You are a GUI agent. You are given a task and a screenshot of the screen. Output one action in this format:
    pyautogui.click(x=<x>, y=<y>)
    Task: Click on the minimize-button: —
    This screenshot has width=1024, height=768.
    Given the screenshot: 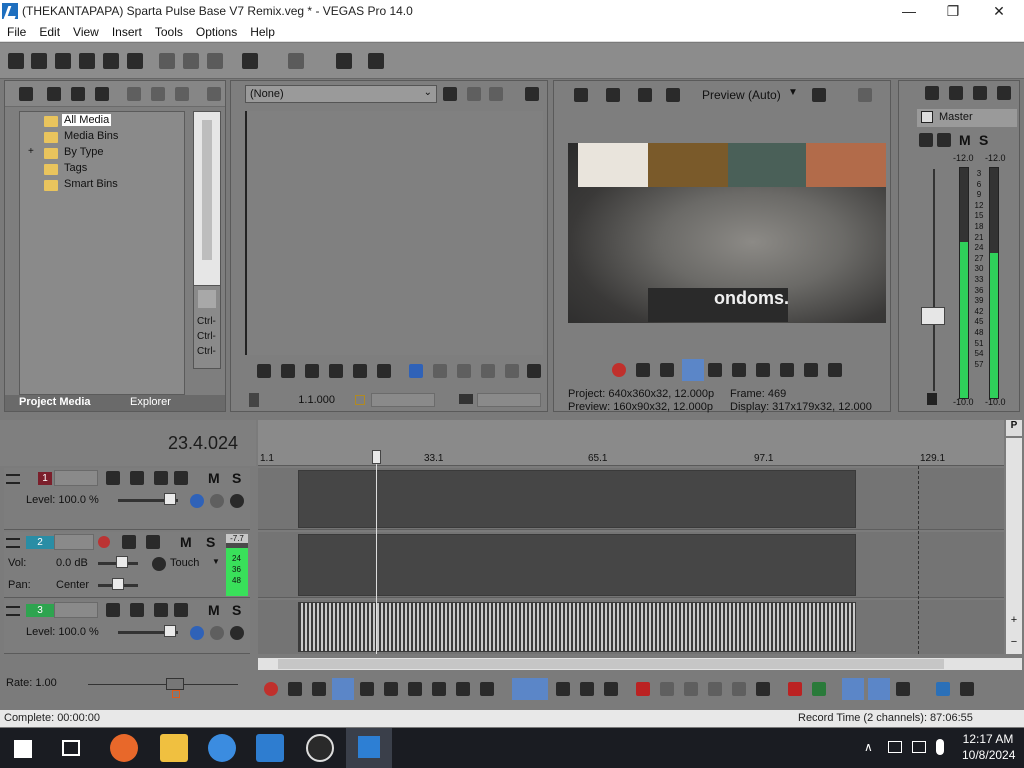 What is the action you would take?
    pyautogui.click(x=909, y=11)
    